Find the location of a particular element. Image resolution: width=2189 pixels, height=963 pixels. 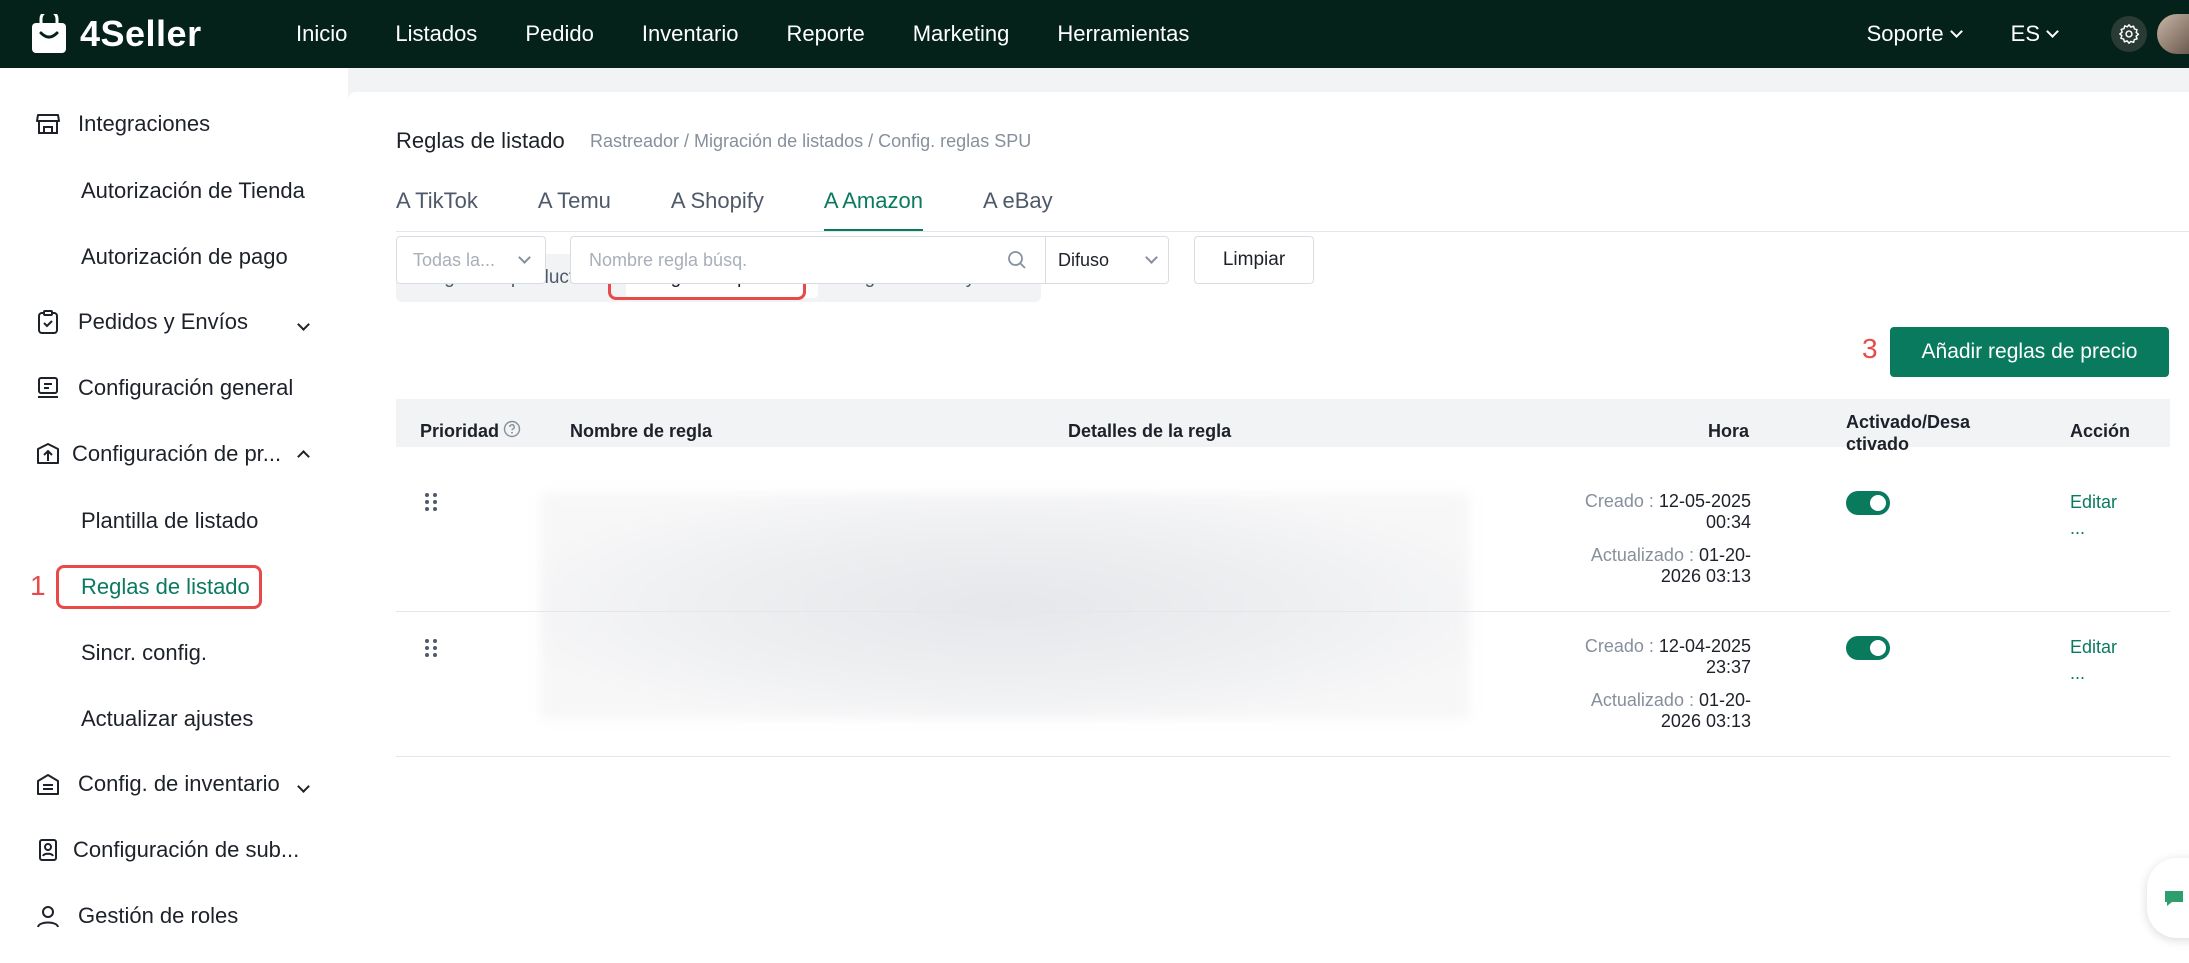

support-label: Soporte is located at coordinates (1905, 33).